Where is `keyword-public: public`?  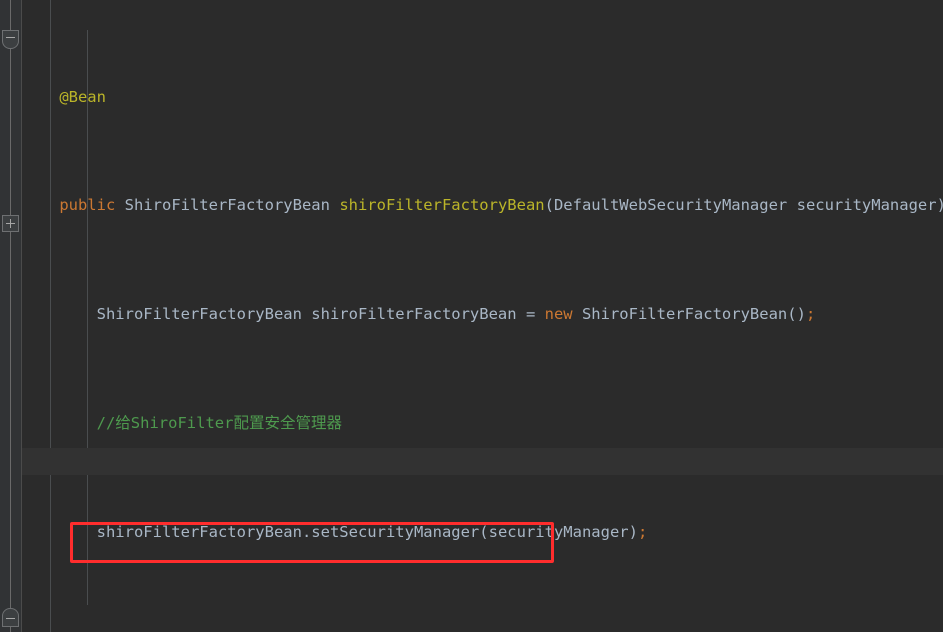
keyword-public: public is located at coordinates (87, 205).